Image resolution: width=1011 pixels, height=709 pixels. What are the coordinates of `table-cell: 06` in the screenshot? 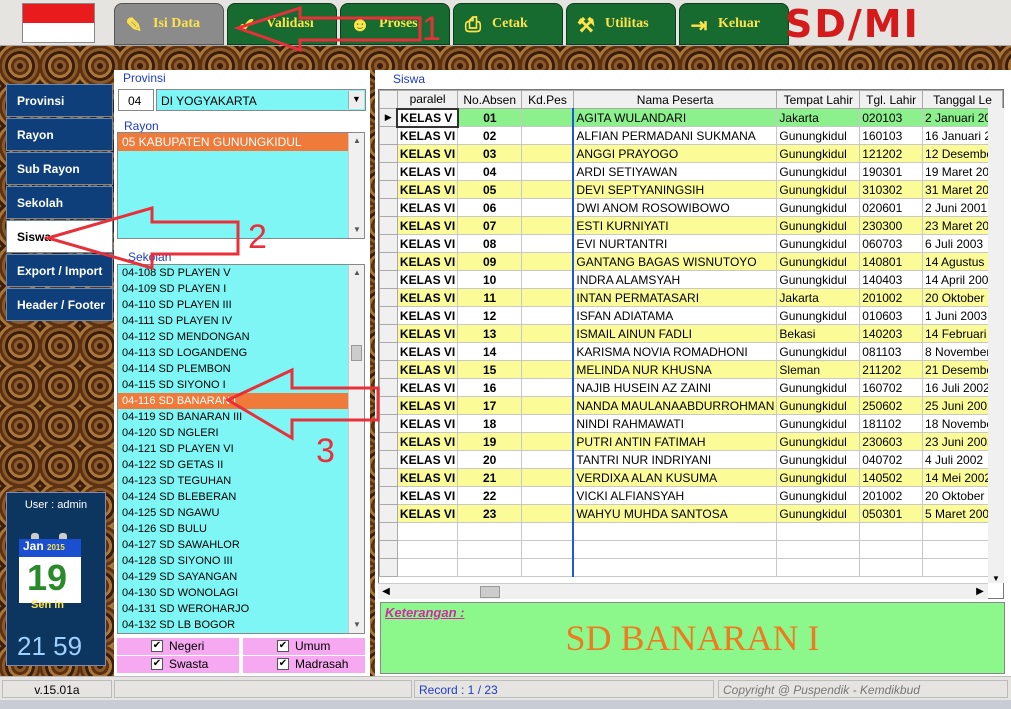 It's located at (490, 207).